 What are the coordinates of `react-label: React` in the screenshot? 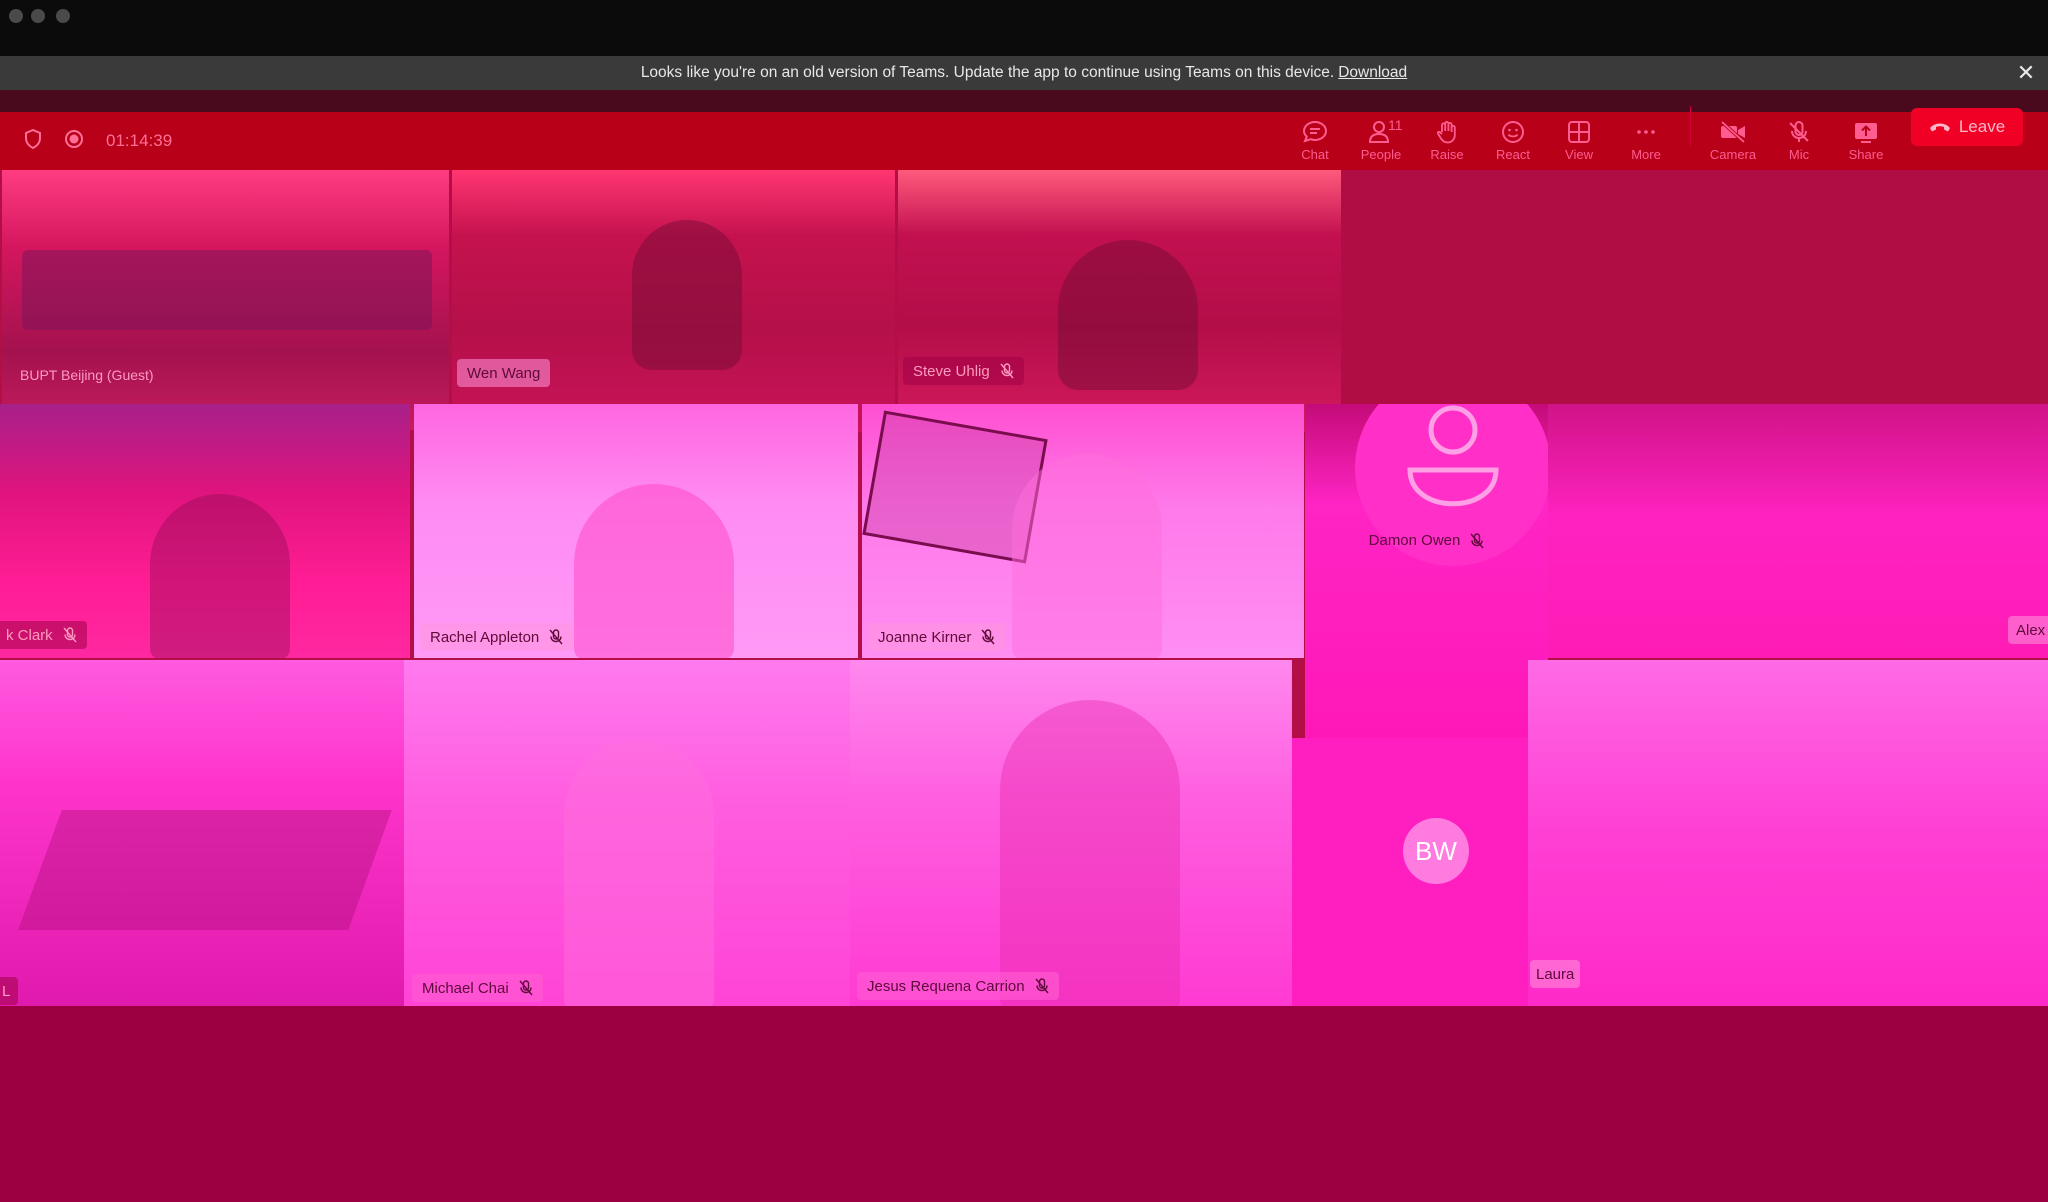 It's located at (1513, 154).